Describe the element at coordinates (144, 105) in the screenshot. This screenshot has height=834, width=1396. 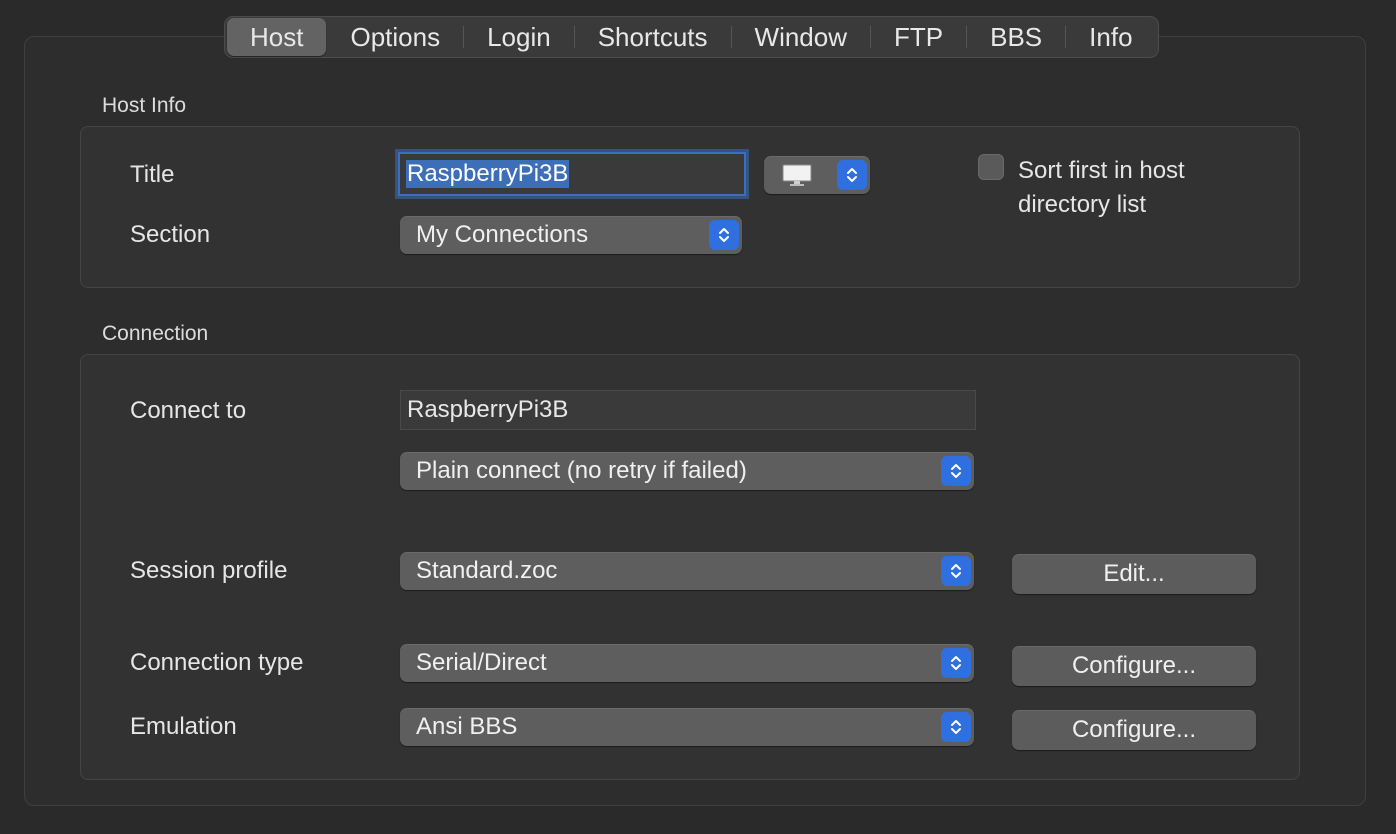
I see `host-info-group-label: Host Info` at that location.